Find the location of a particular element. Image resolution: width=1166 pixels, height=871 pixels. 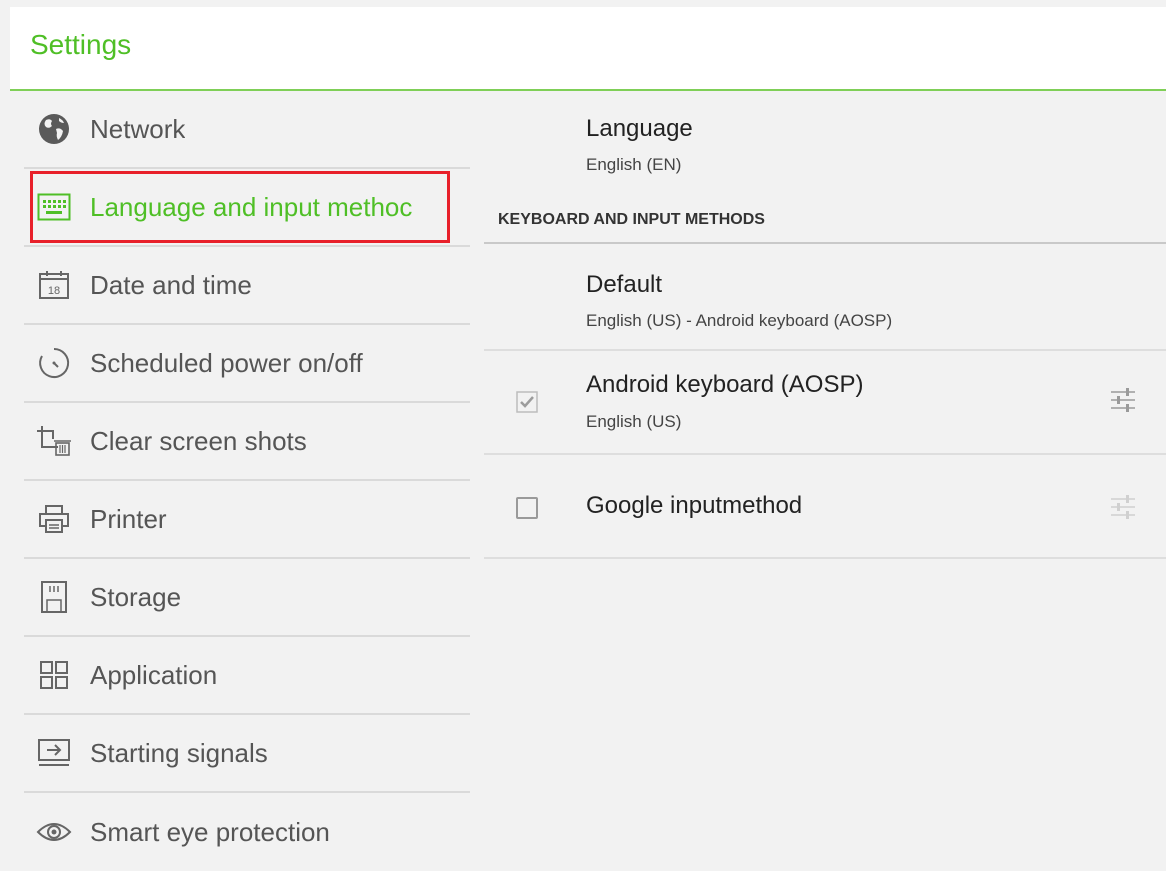

sidebar-item-storage: Storage is located at coordinates (247, 598).